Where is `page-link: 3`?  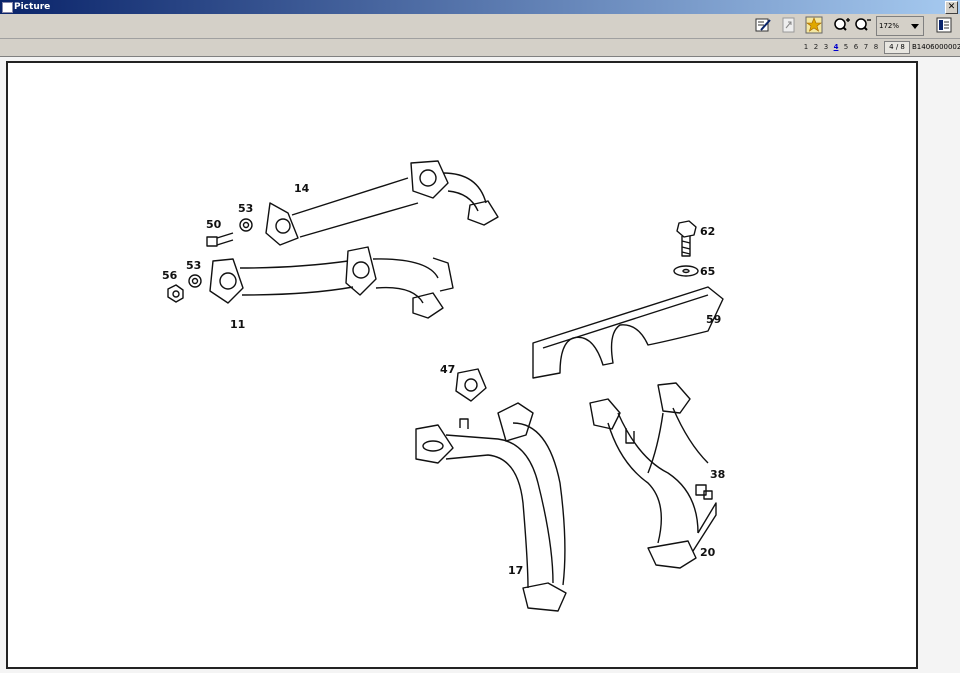
page-link: 3 is located at coordinates (826, 47).